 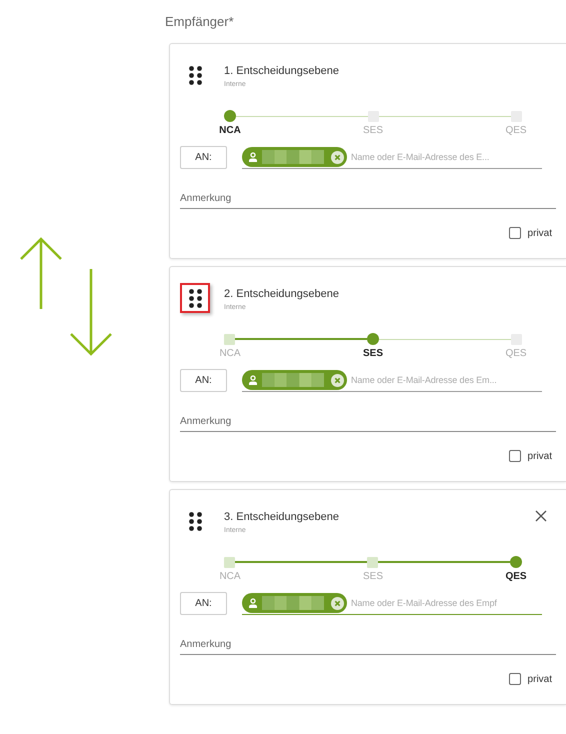 What do you see at coordinates (282, 71) in the screenshot?
I see `level-title: 1. Entscheidungsebene` at bounding box center [282, 71].